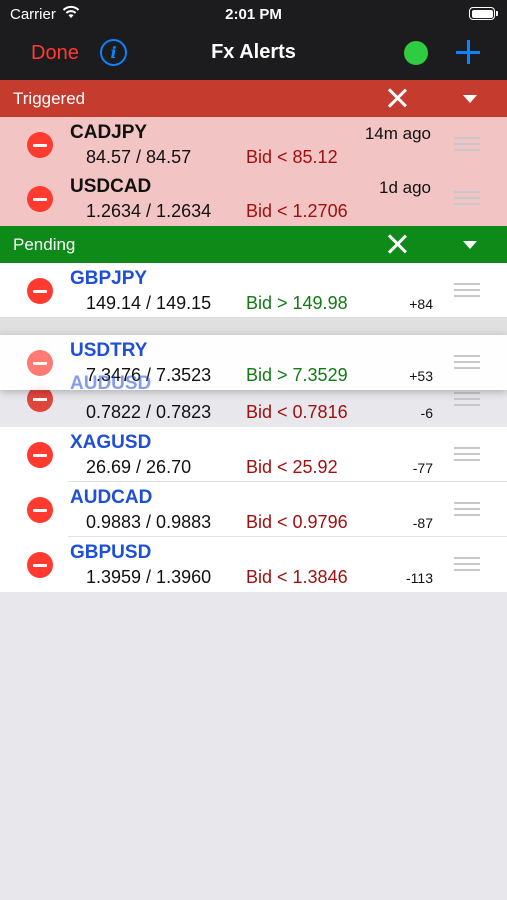 The image size is (507, 900). I want to click on alert-distance: +53, so click(421, 376).